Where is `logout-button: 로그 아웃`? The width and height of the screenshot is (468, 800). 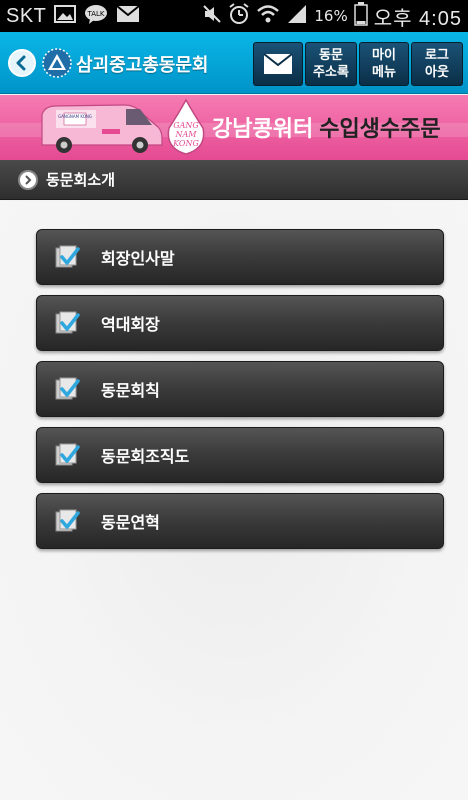
logout-button: 로그 아웃 is located at coordinates (437, 64).